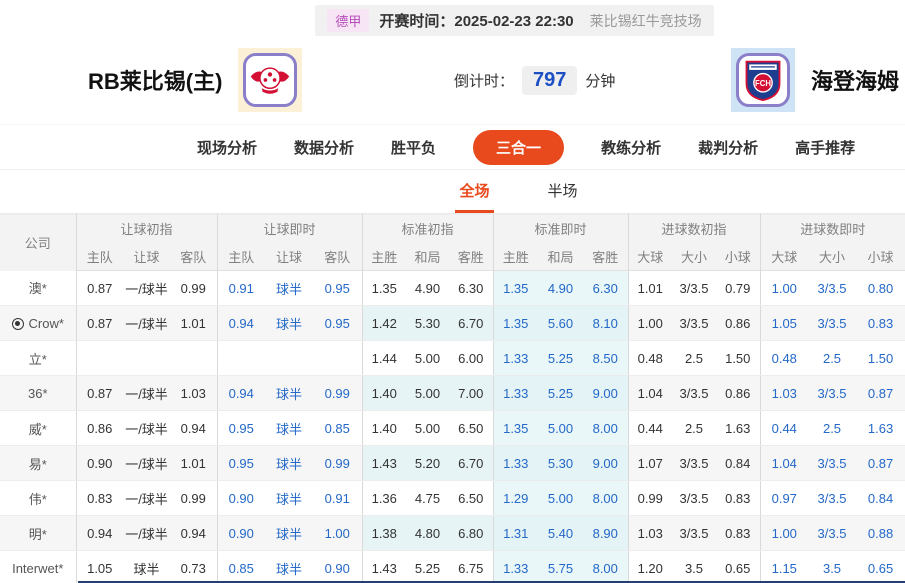  What do you see at coordinates (560, 323) in the screenshot?
I see `odds-cell: 5.60` at bounding box center [560, 323].